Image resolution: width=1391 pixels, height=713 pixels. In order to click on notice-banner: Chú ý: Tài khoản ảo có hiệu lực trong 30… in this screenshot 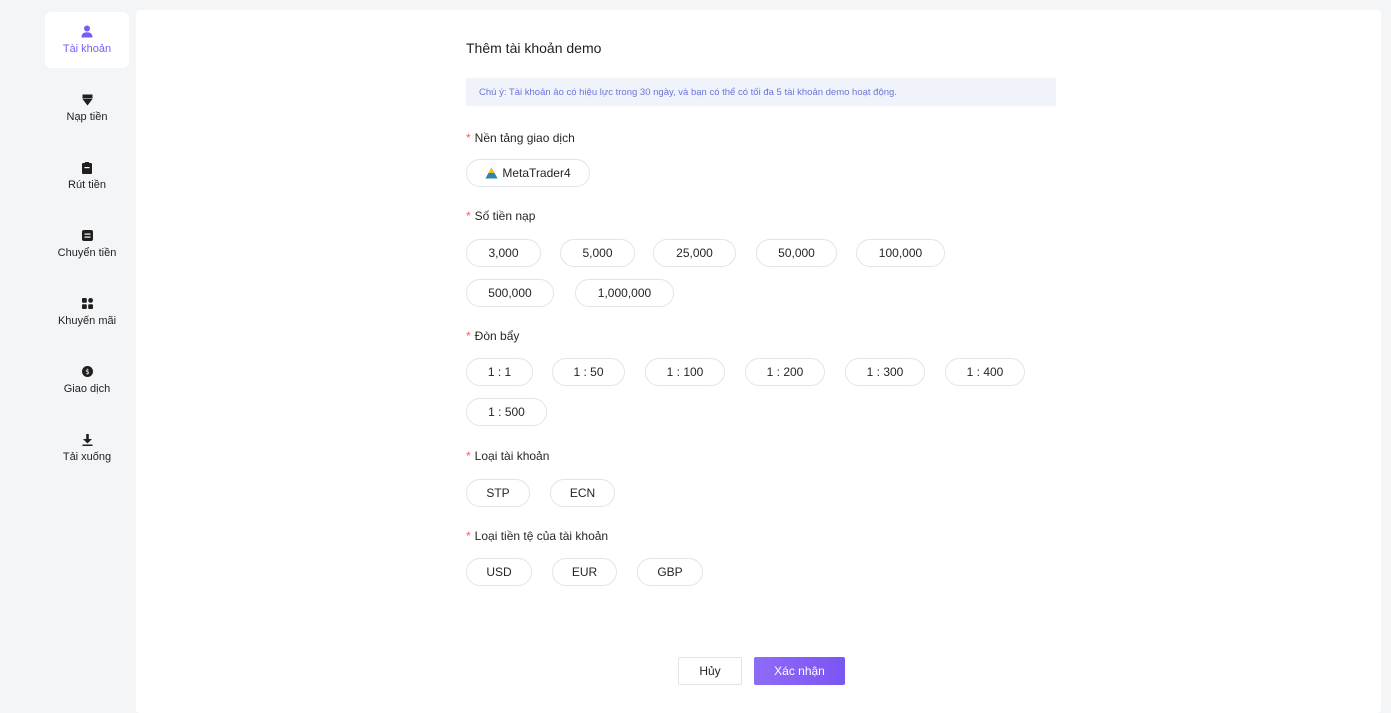, I will do `click(761, 92)`.